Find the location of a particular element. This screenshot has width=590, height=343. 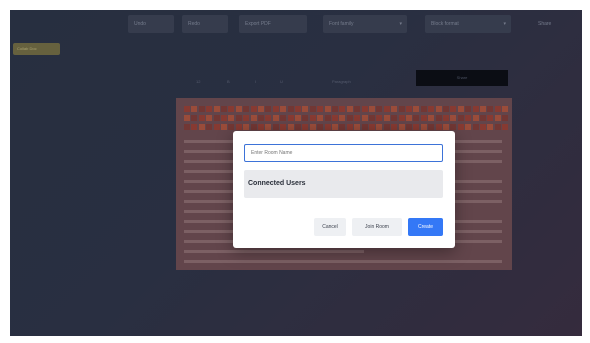

room-name-input is located at coordinates (343, 153).